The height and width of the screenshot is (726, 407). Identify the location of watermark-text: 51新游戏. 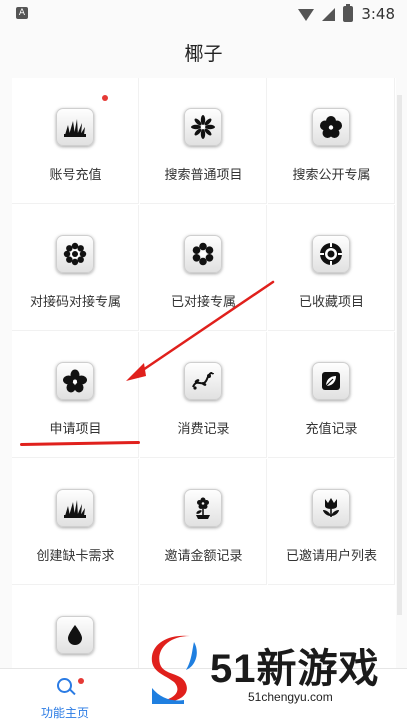
(295, 669).